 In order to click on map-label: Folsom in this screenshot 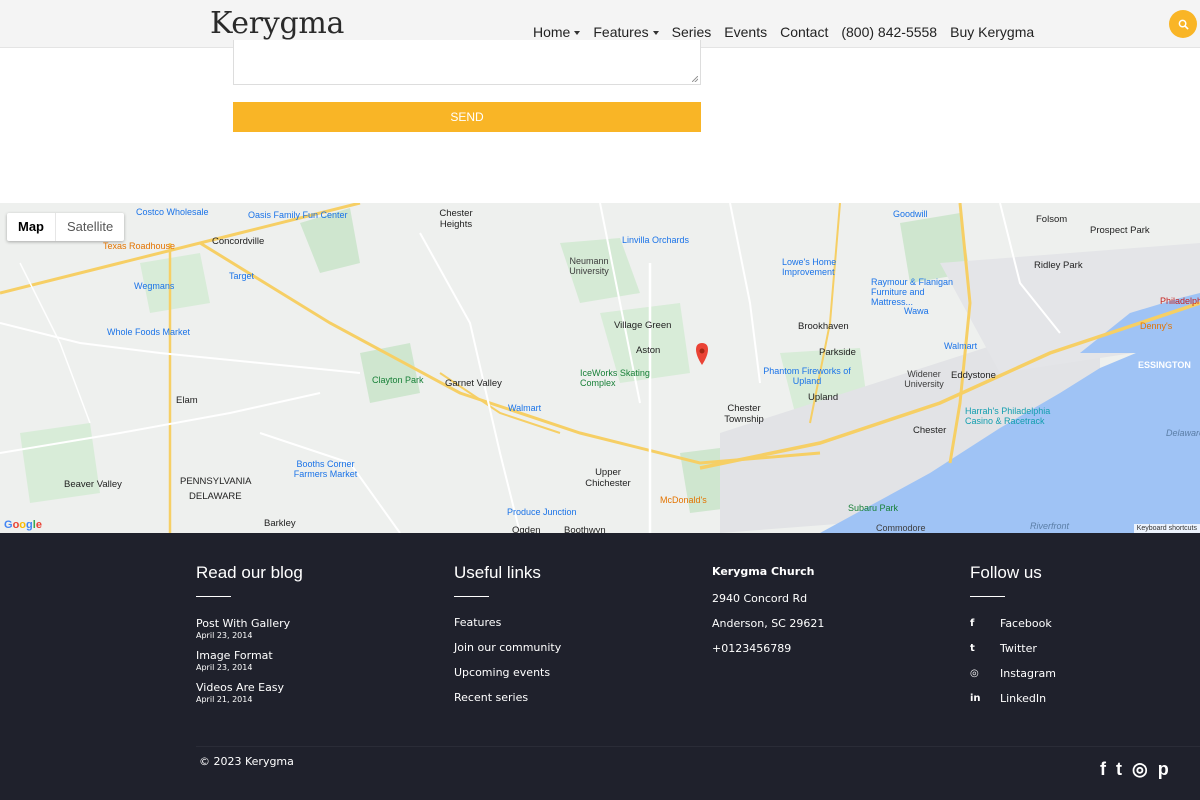, I will do `click(1052, 219)`.